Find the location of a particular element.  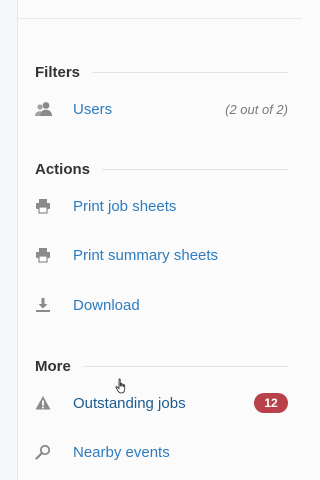

hand-pointer-cursor-icon is located at coordinates (121, 386).